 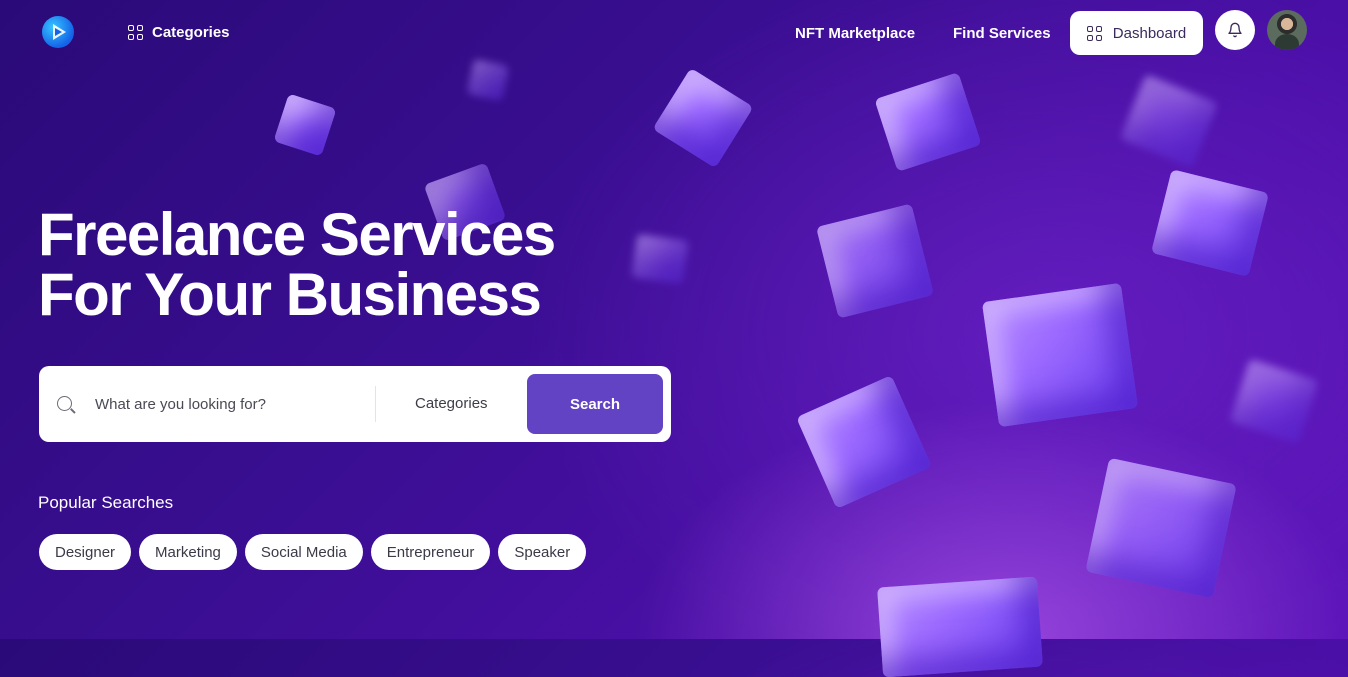 What do you see at coordinates (855, 33) in the screenshot?
I see `nav-nft-marketplace: NFT Marketplace` at bounding box center [855, 33].